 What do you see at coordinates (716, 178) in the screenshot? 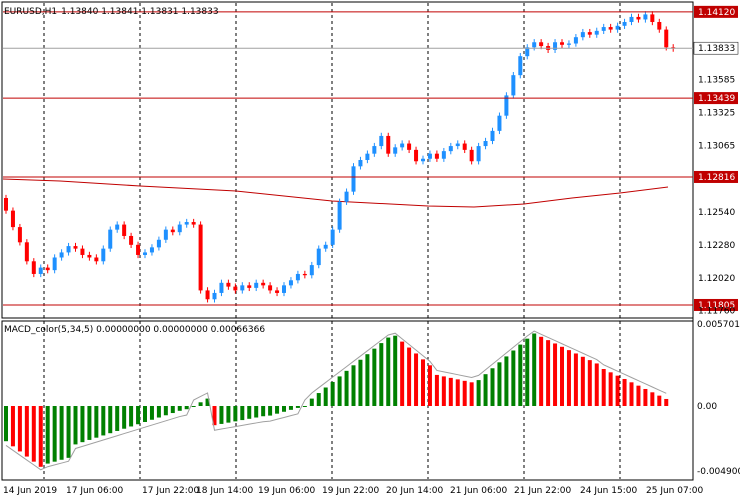
I see `level-price-label: 1.12816` at bounding box center [716, 178].